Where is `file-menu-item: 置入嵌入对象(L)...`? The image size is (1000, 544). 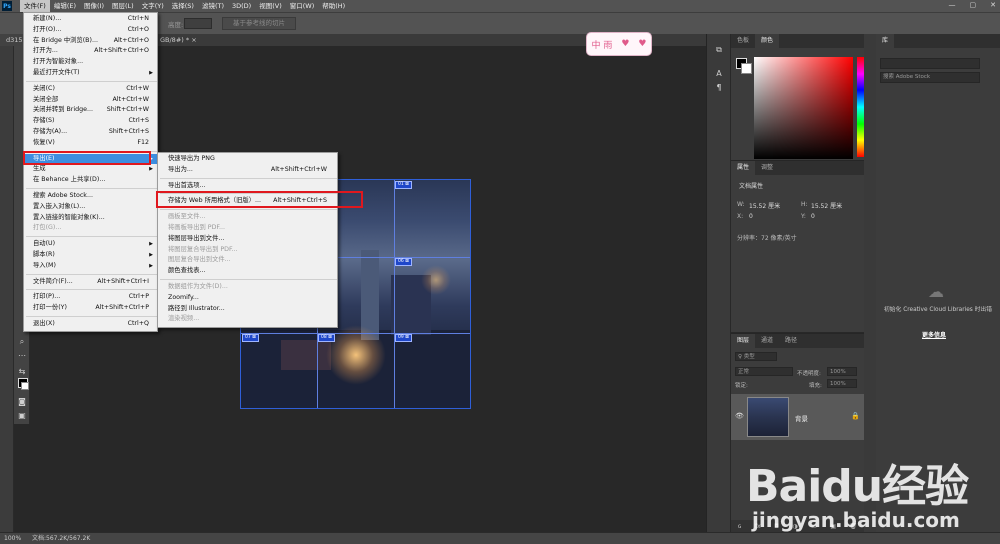
file-menu-item: 置入嵌入对象(L)... is located at coordinates (90, 207).